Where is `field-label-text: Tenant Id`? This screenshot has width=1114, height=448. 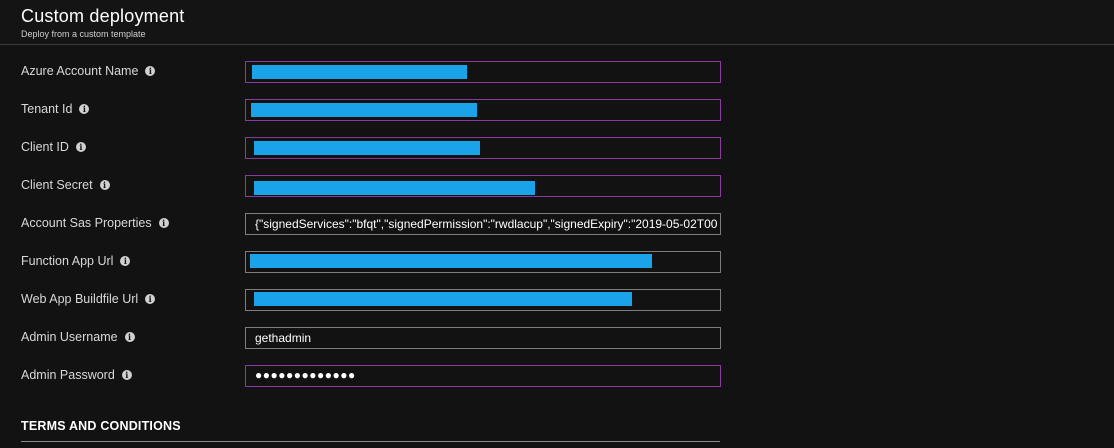
field-label-text: Tenant Id is located at coordinates (47, 109).